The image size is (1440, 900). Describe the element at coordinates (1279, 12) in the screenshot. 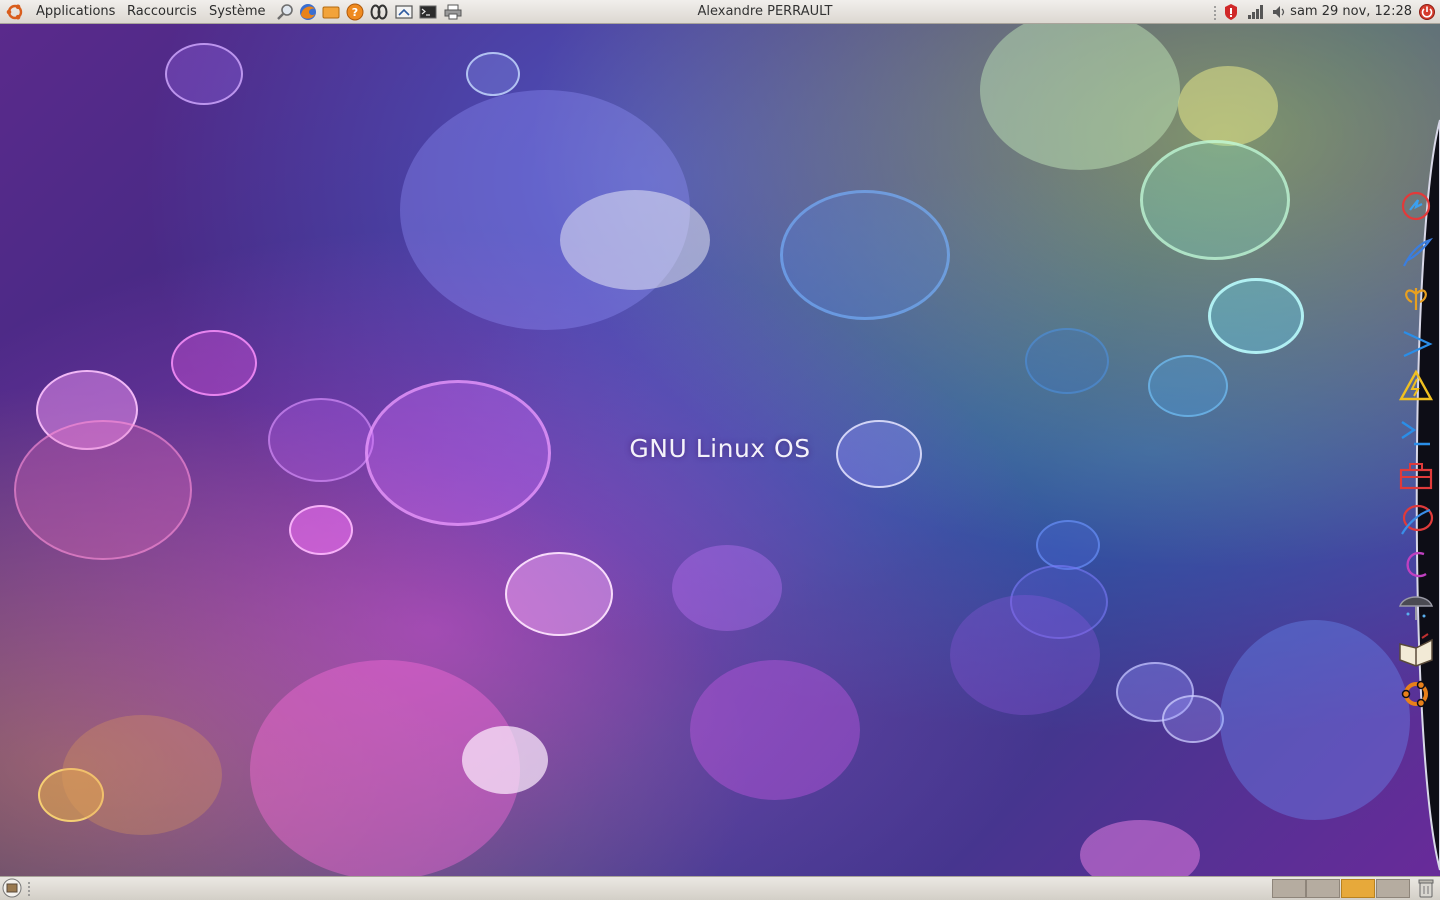

I see `volume-icon` at that location.